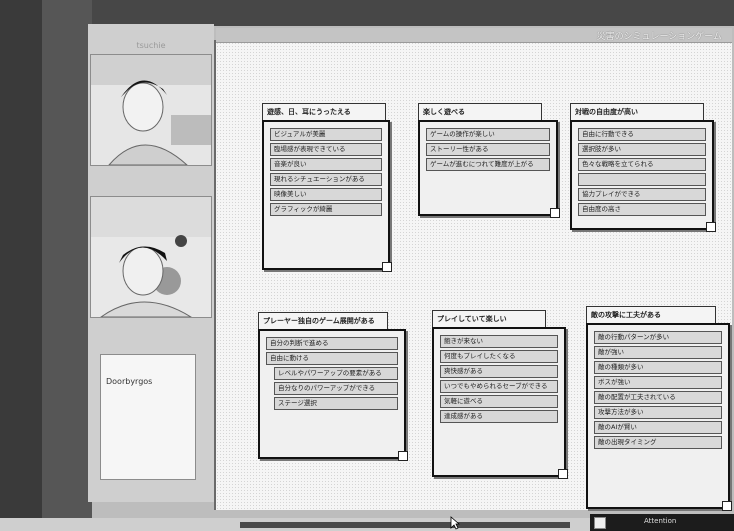 This screenshot has height=531, width=734. I want to click on horizontal-scrollbar, so click(405, 525).